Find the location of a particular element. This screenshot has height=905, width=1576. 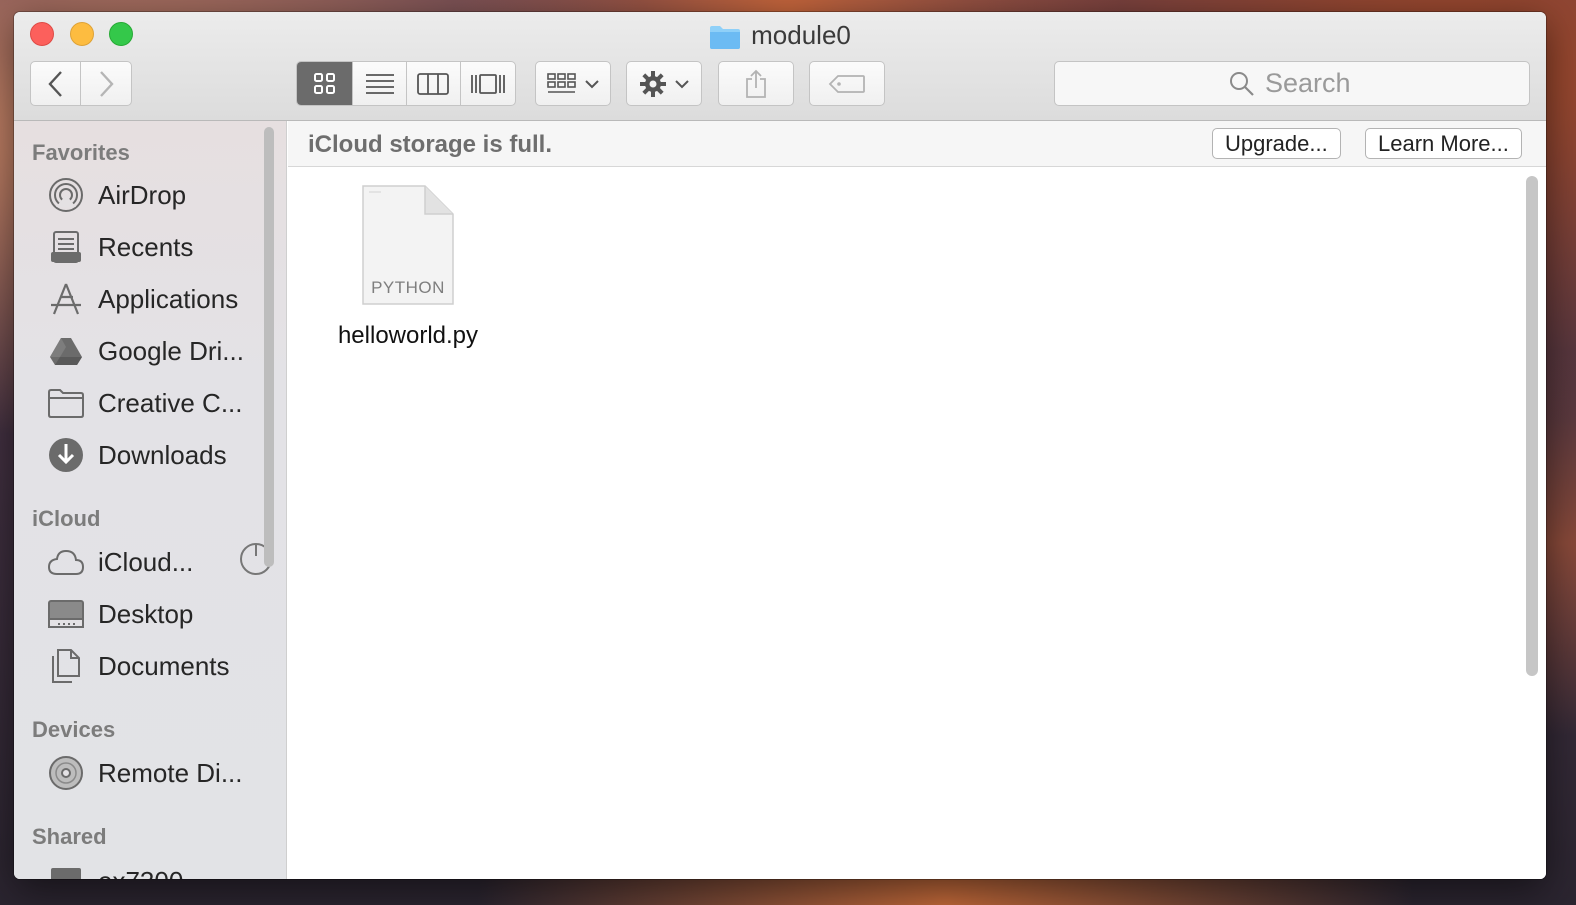

chevron-right-icon is located at coordinates (107, 83).